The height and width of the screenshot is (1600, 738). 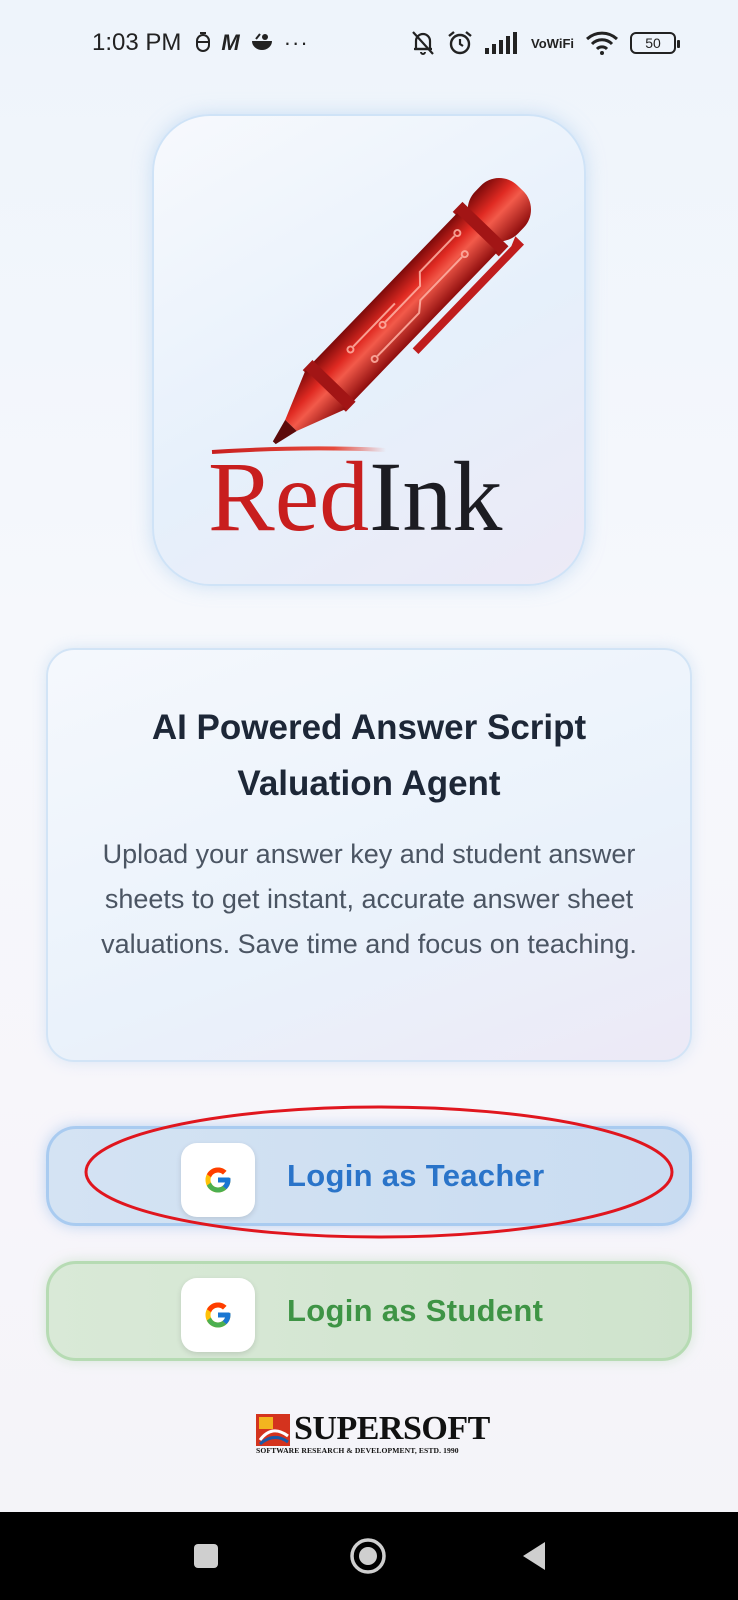 What do you see at coordinates (369, 755) in the screenshot?
I see `info-title: AI Powered Answer Script Valuation Agent` at bounding box center [369, 755].